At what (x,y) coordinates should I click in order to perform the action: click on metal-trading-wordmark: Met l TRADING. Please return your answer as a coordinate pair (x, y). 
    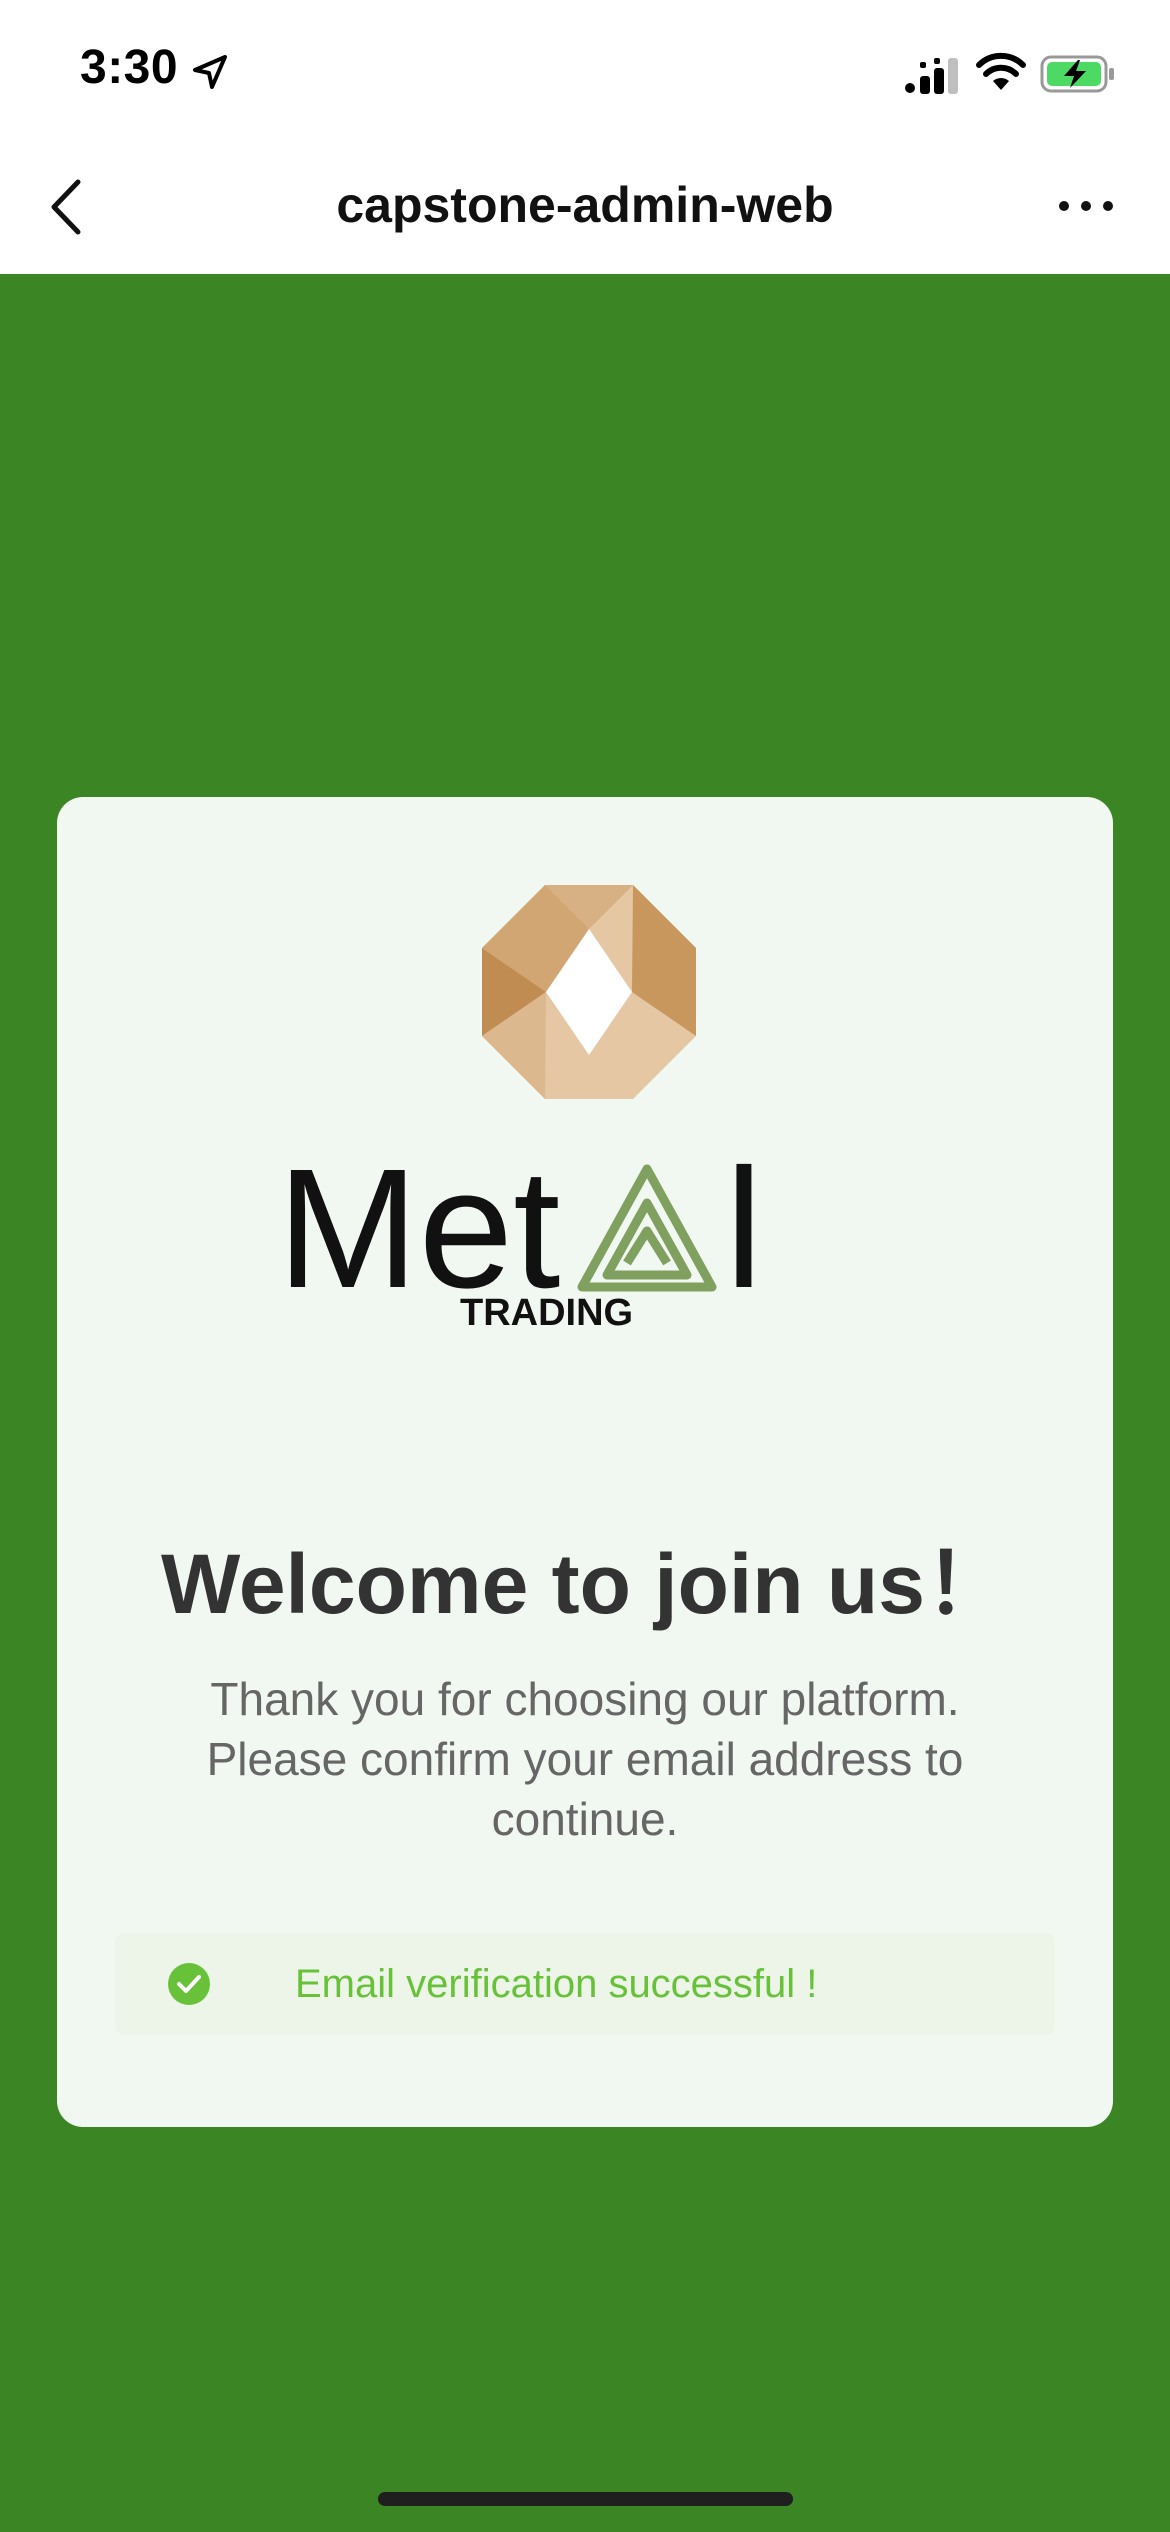
    Looking at the image, I should click on (520, 1237).